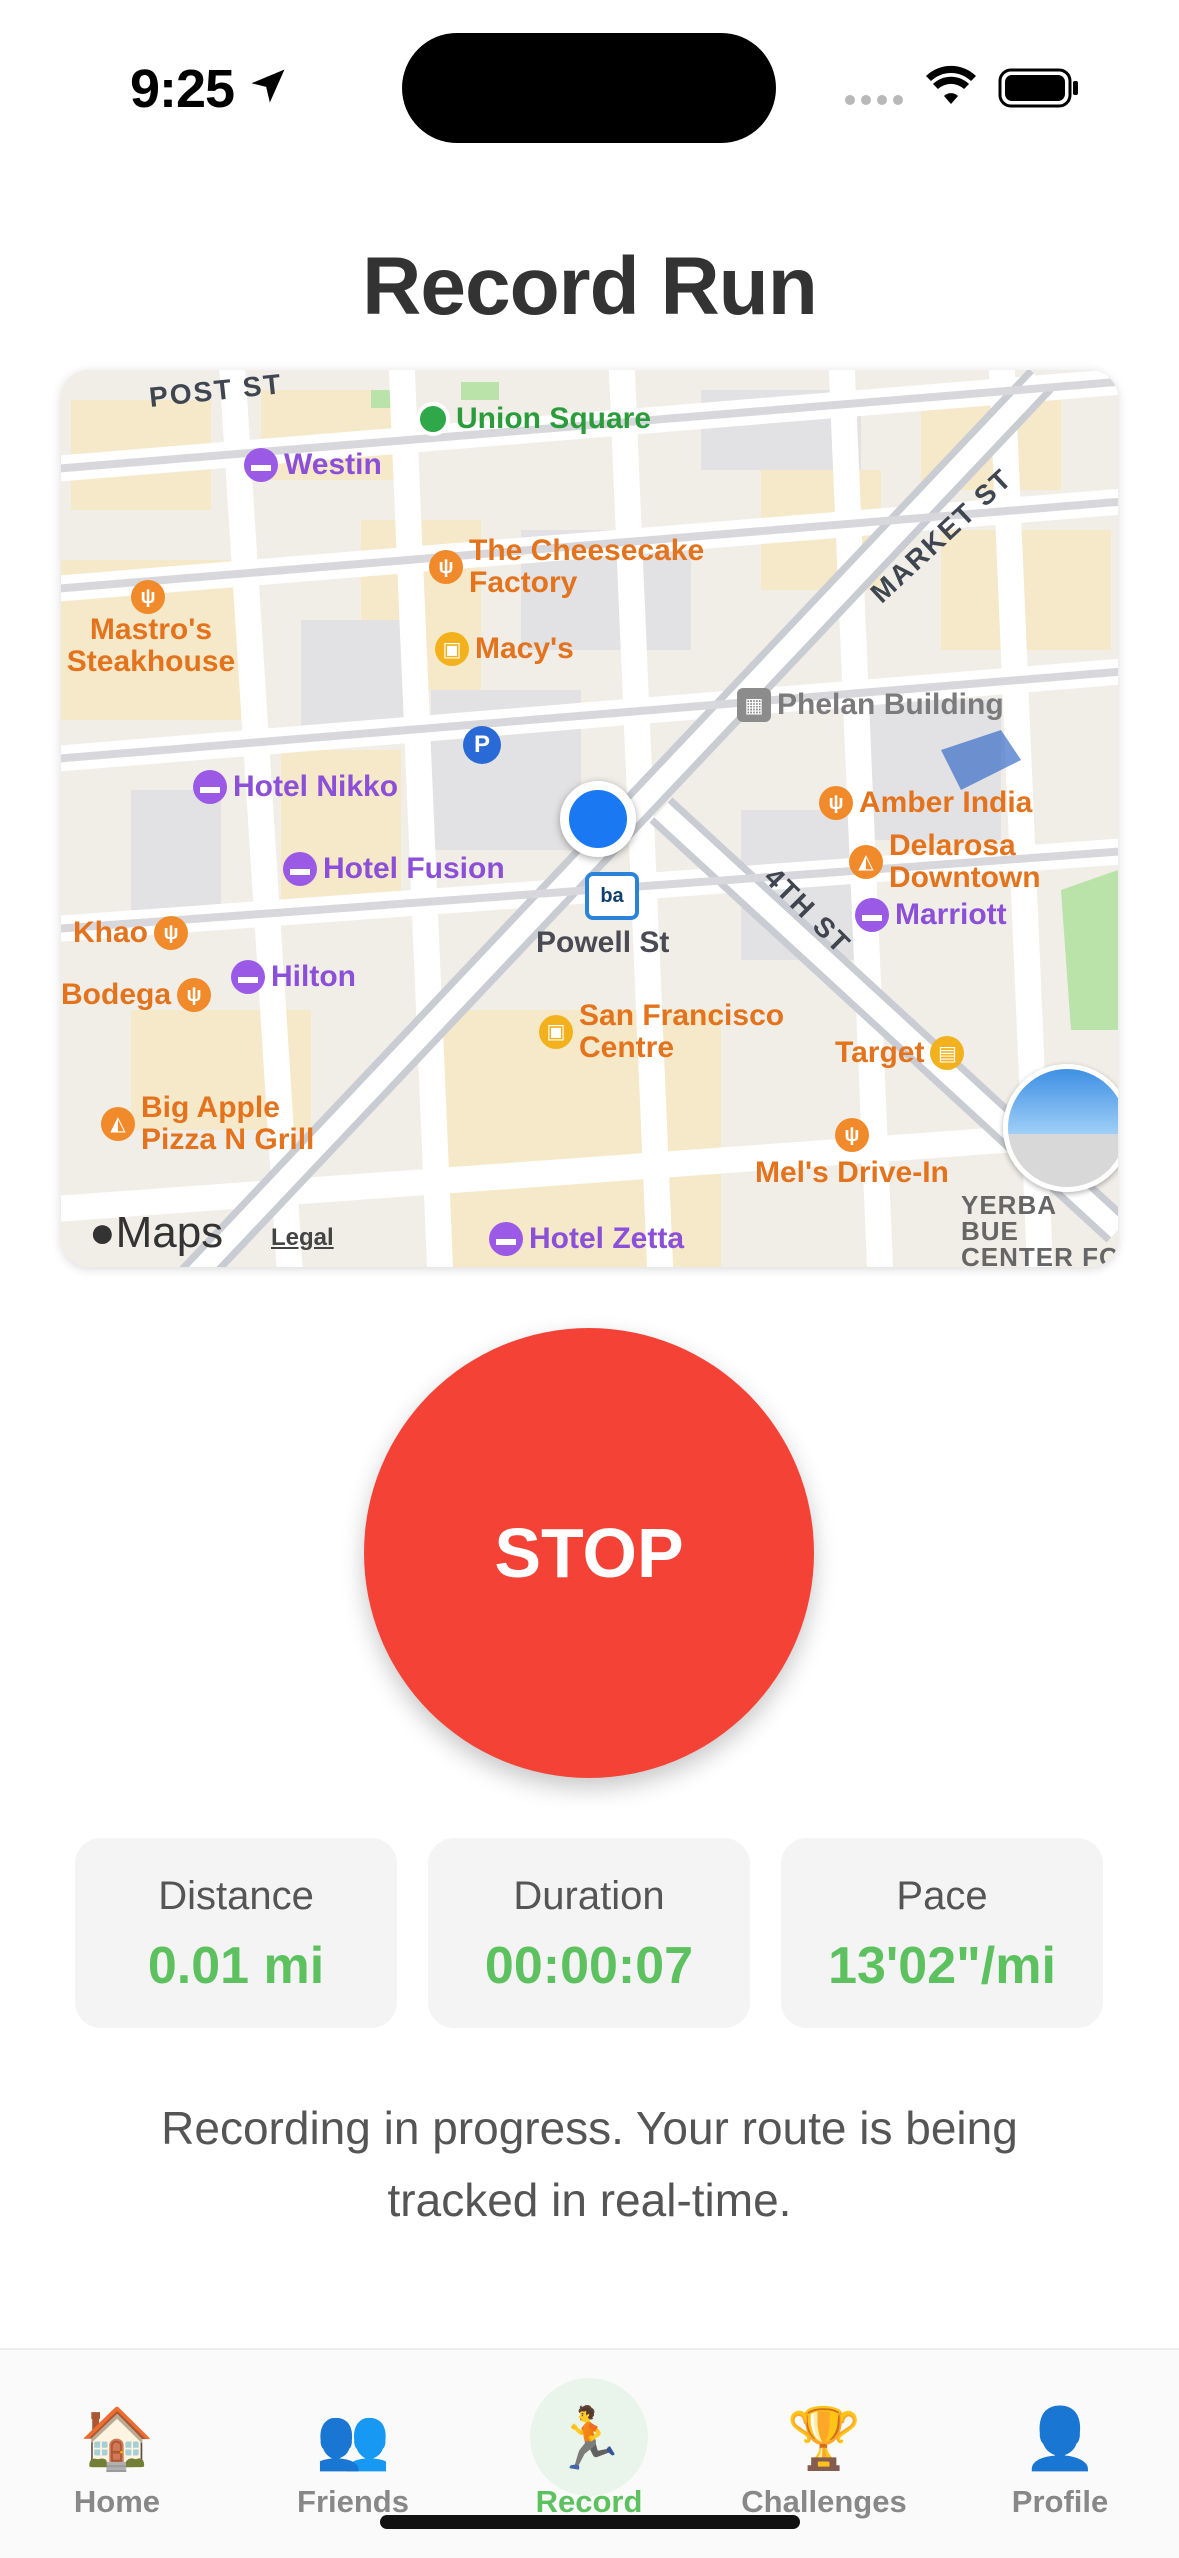  I want to click on park-icon, so click(433, 419).